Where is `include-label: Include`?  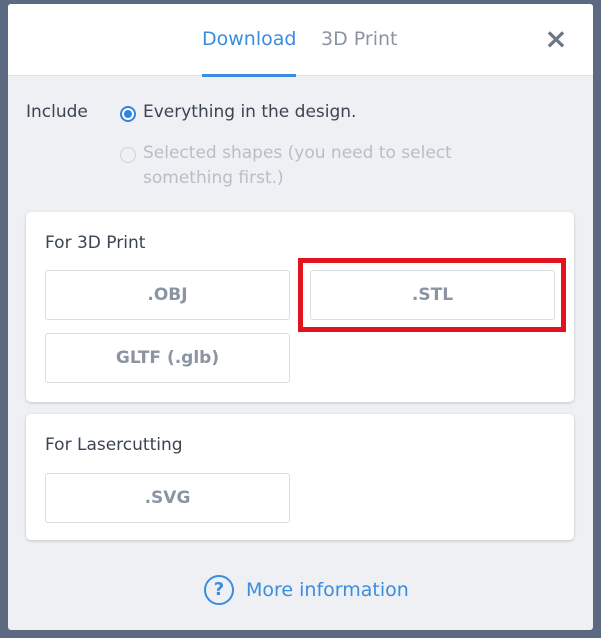
include-label: Include is located at coordinates (57, 112).